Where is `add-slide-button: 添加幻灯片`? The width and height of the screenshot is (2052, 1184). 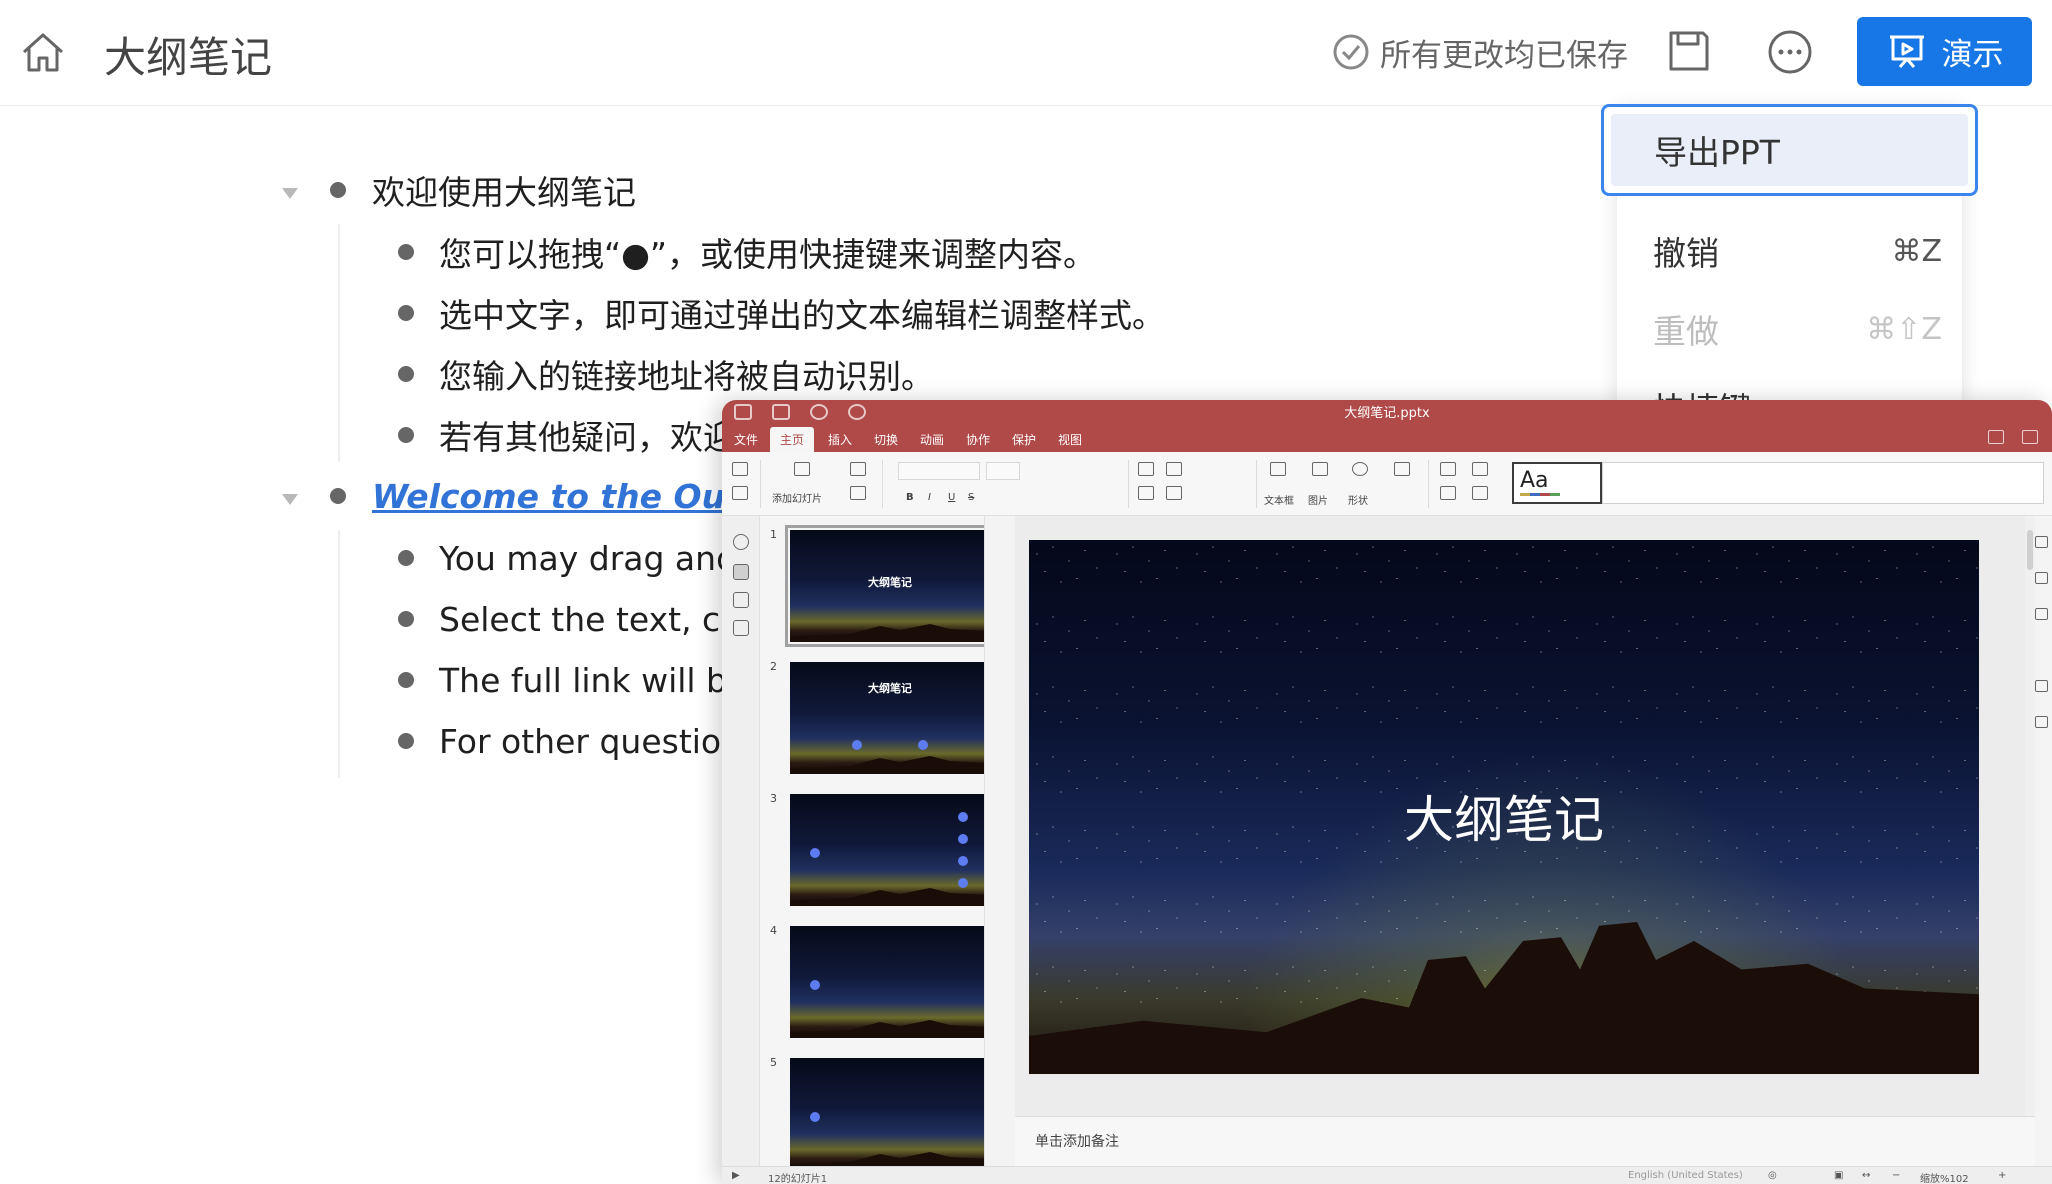 add-slide-button: 添加幻灯片 is located at coordinates (797, 497).